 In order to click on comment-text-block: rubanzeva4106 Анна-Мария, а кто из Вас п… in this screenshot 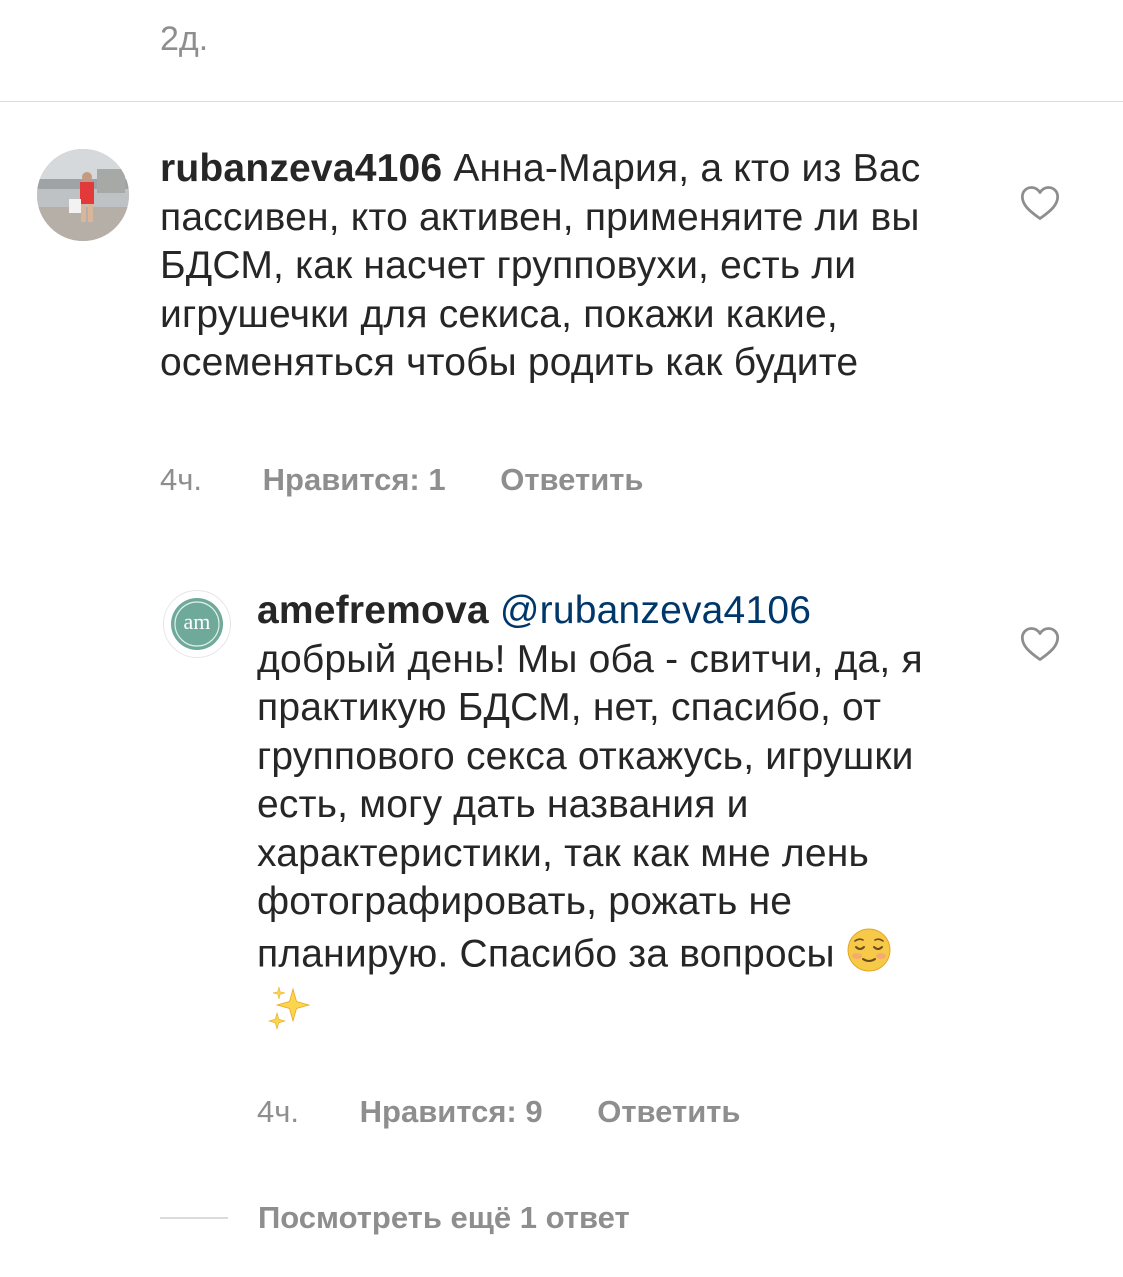, I will do `click(560, 266)`.